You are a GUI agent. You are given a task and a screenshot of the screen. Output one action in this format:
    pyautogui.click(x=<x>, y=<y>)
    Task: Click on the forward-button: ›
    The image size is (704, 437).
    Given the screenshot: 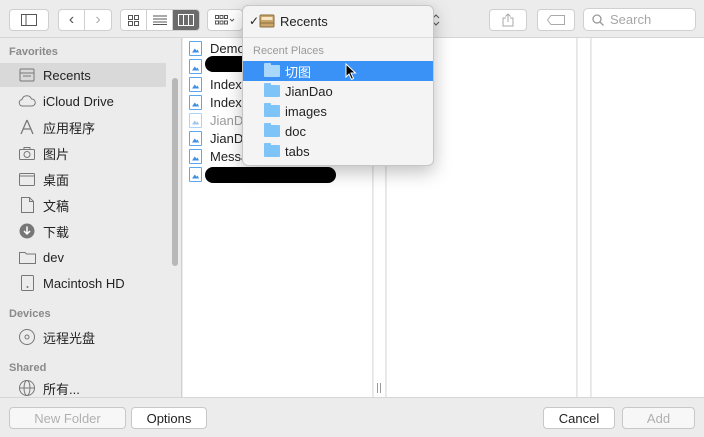 What is the action you would take?
    pyautogui.click(x=98, y=20)
    